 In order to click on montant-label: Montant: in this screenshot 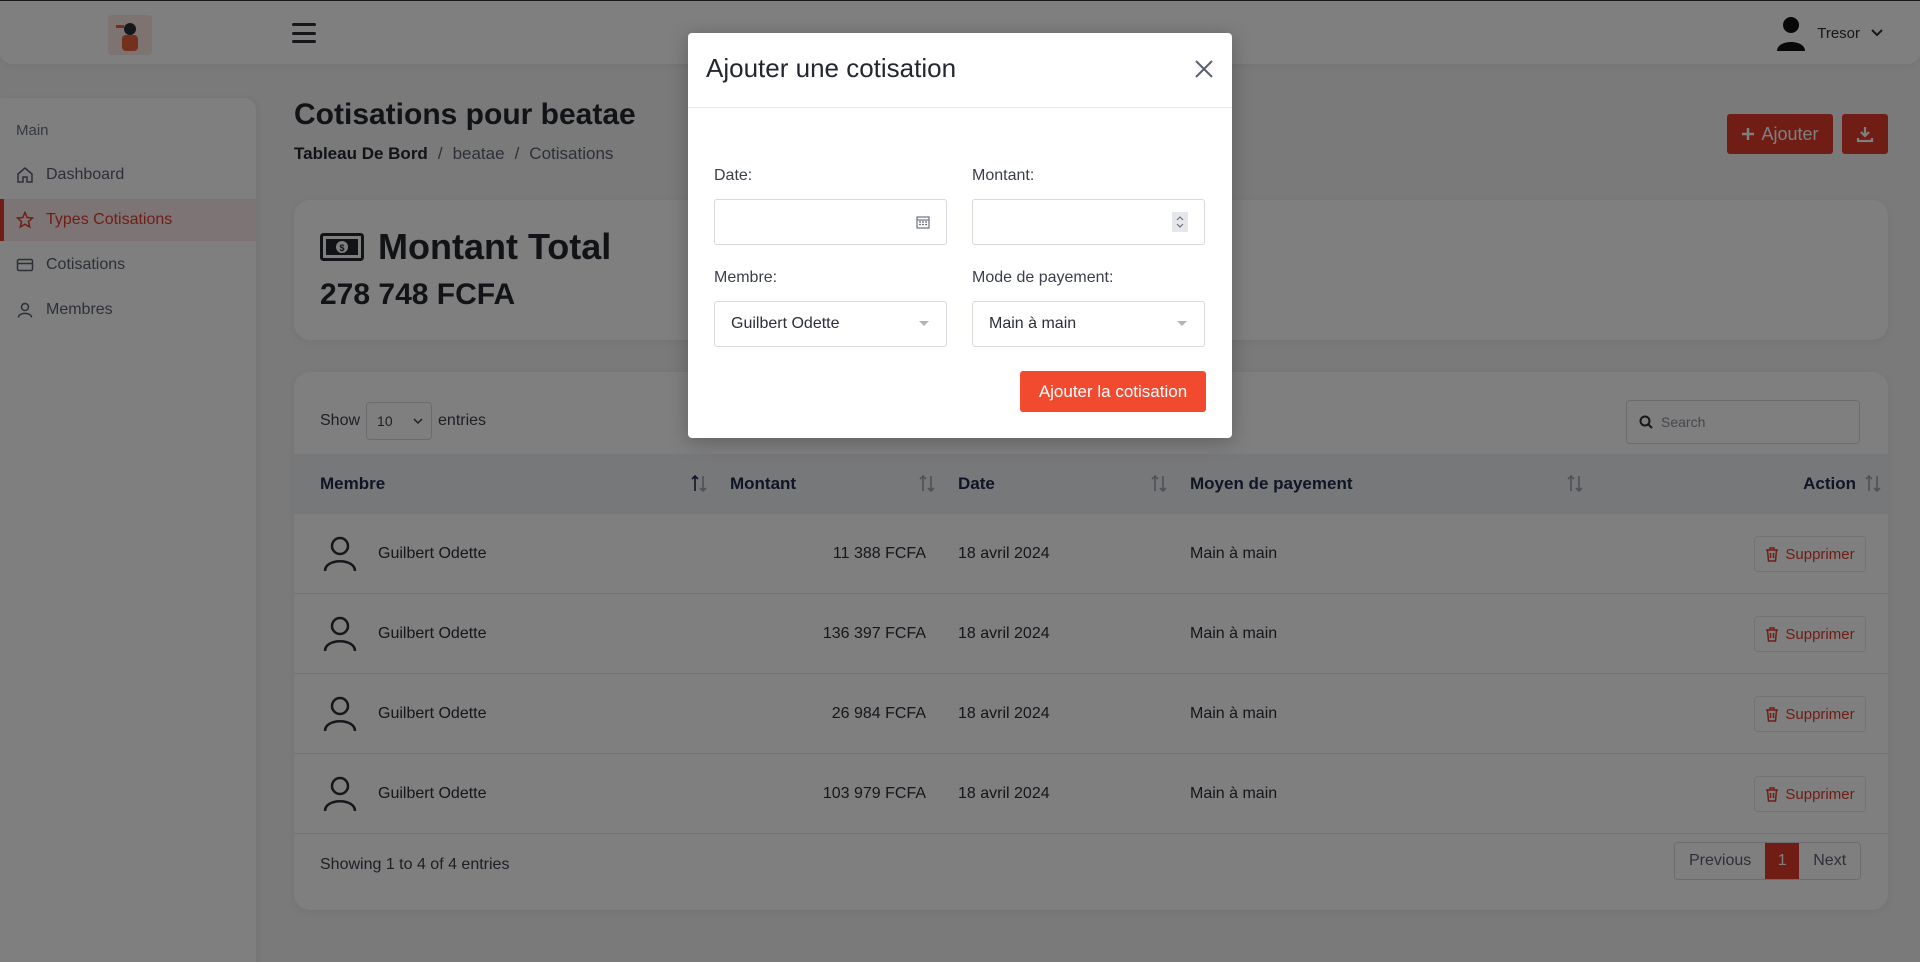, I will do `click(1003, 175)`.